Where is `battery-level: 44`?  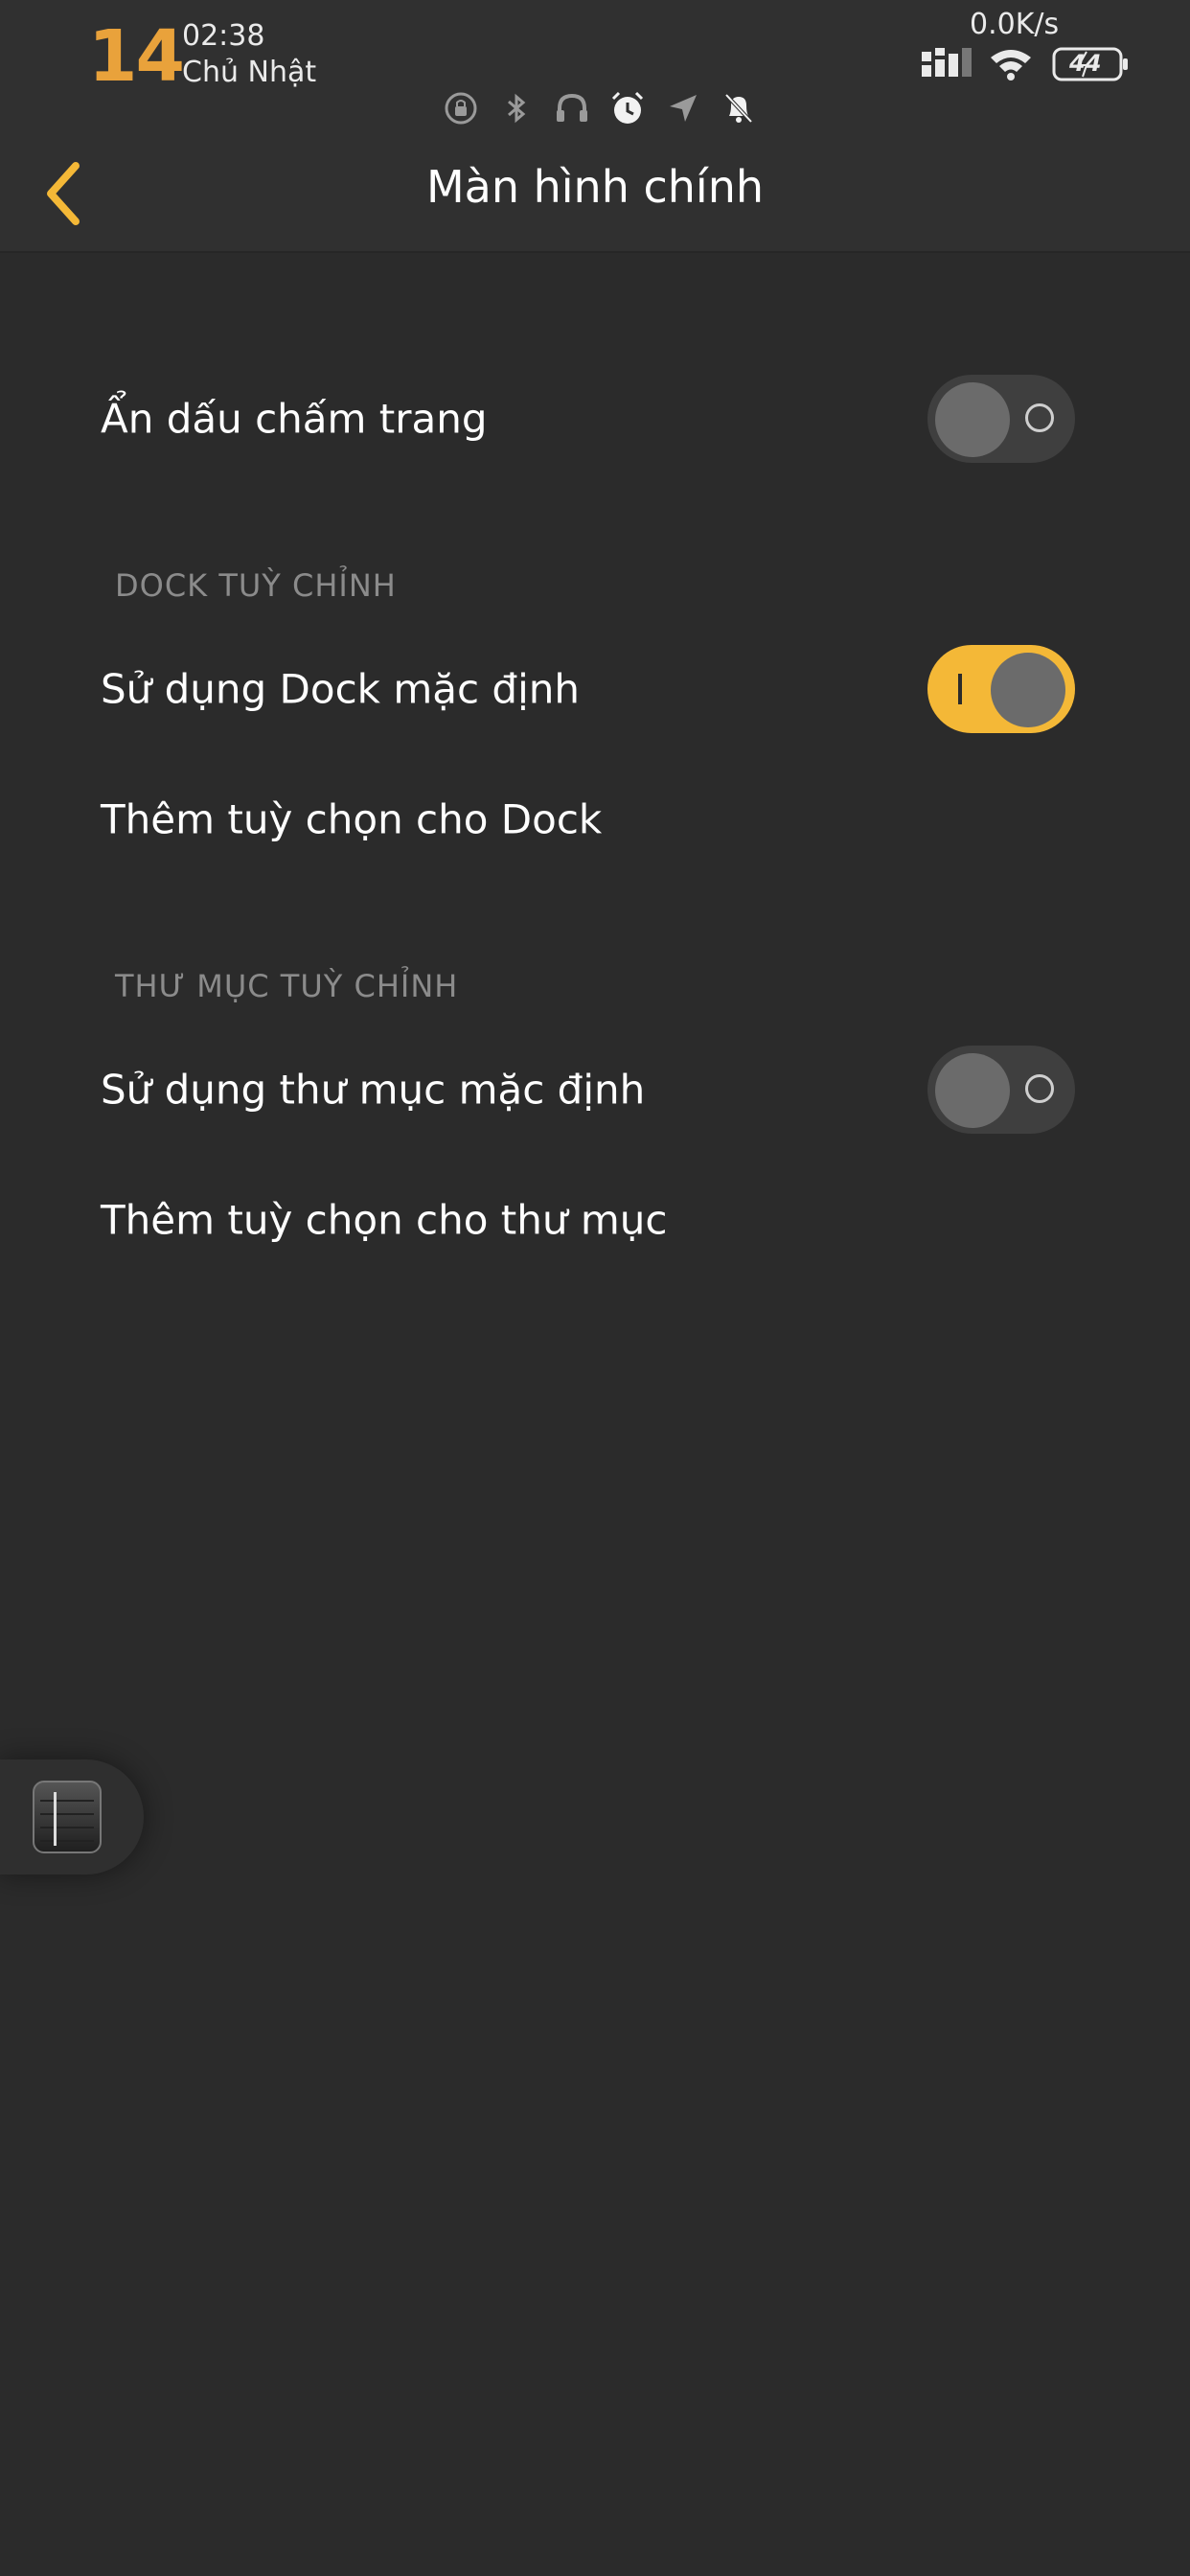 battery-level: 44 is located at coordinates (1085, 63).